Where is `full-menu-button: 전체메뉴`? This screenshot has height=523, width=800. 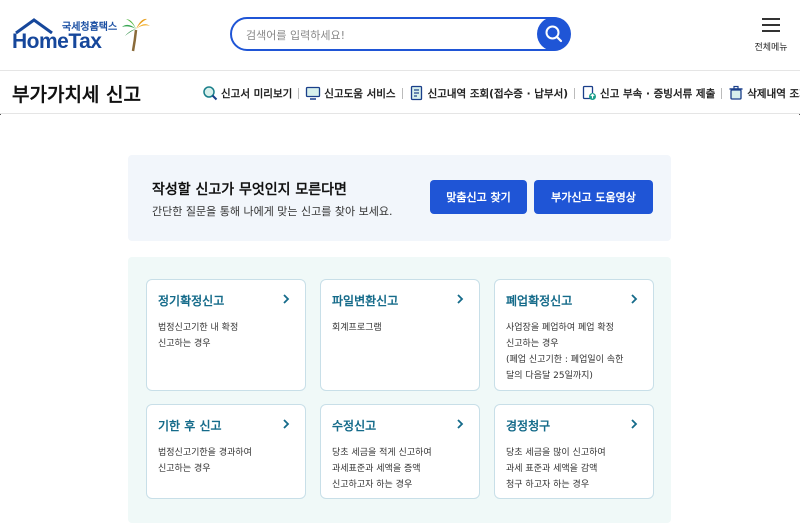
full-menu-button: 전체메뉴 is located at coordinates (771, 36).